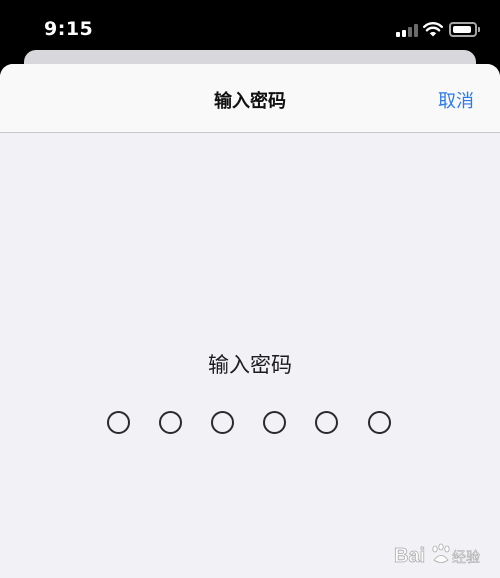  I want to click on passcode-dots, so click(250, 424).